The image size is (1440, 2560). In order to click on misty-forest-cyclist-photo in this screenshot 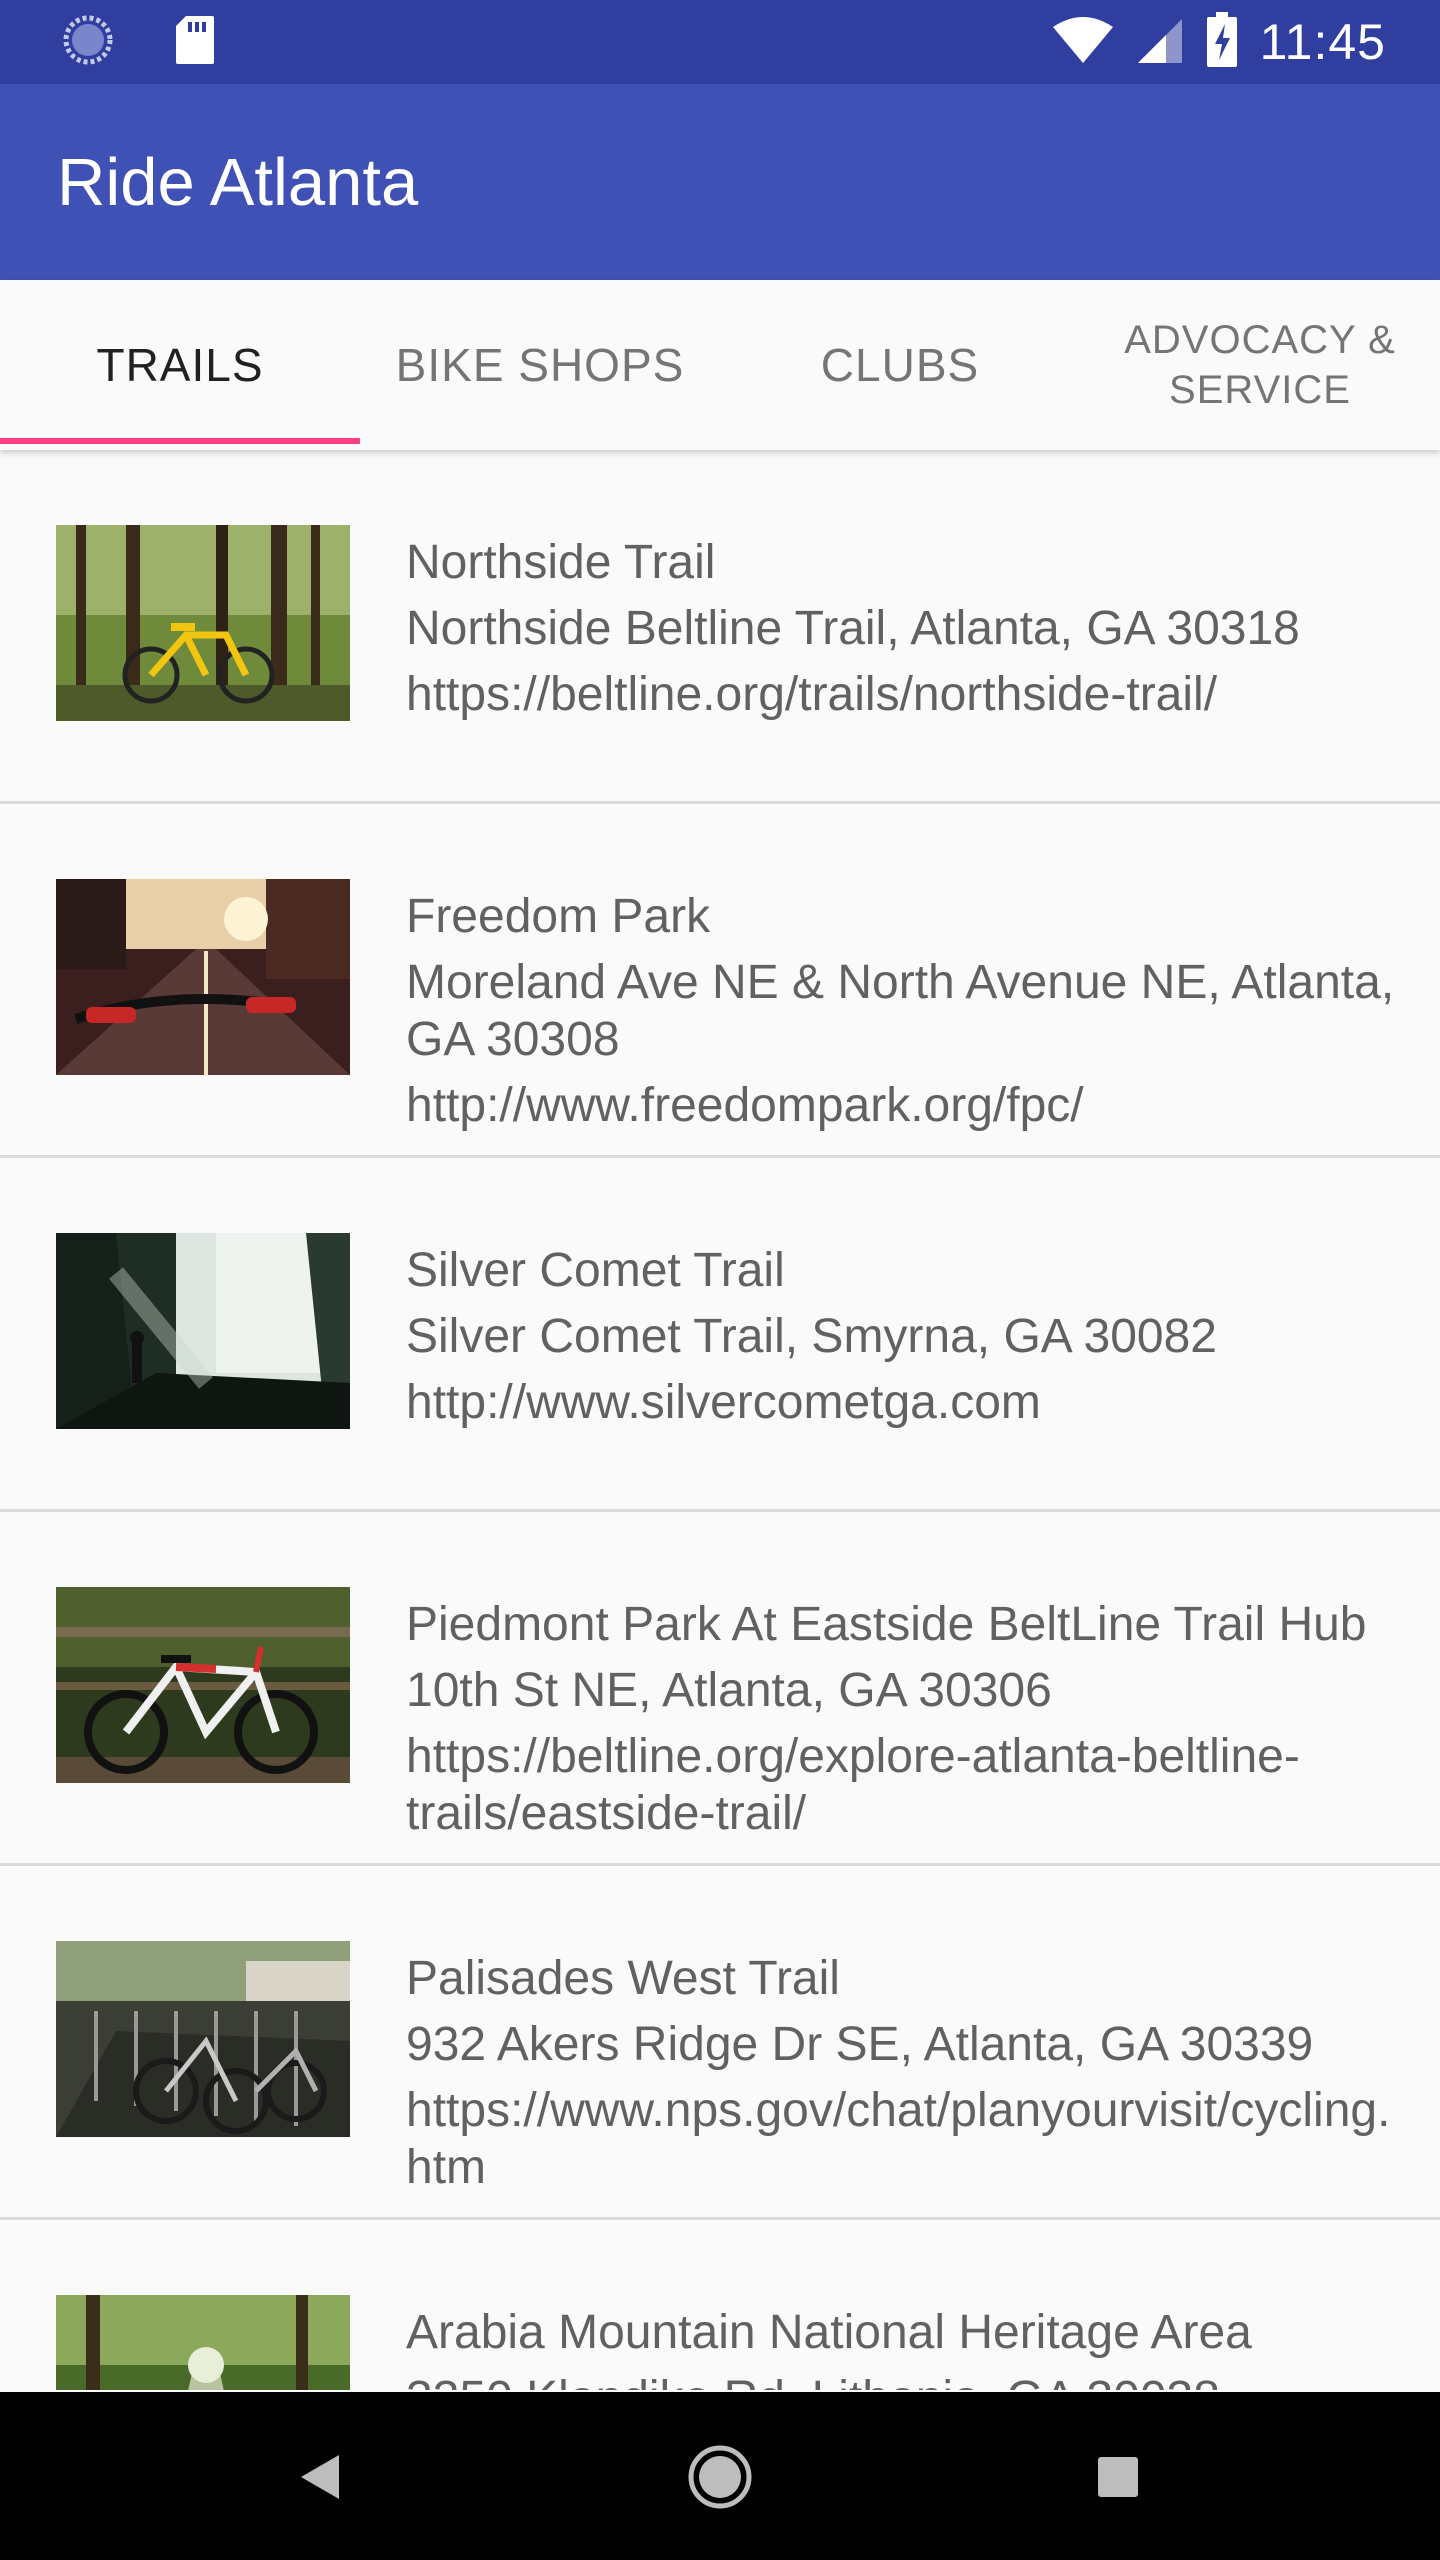, I will do `click(203, 1331)`.